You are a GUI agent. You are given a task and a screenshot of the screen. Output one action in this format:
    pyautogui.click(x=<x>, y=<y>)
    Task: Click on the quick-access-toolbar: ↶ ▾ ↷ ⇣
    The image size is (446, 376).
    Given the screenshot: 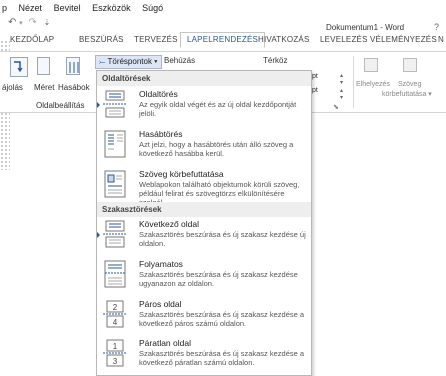 What is the action you would take?
    pyautogui.click(x=29, y=22)
    